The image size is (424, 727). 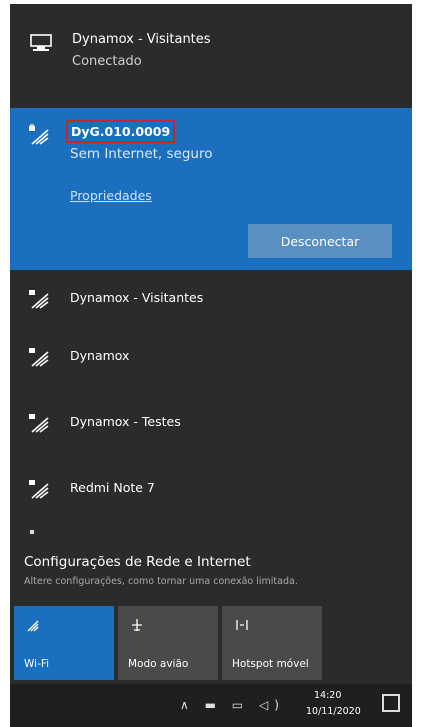 I want to click on system-tray-icons: ∧ ▬ ▭ ◁), so click(x=232, y=705).